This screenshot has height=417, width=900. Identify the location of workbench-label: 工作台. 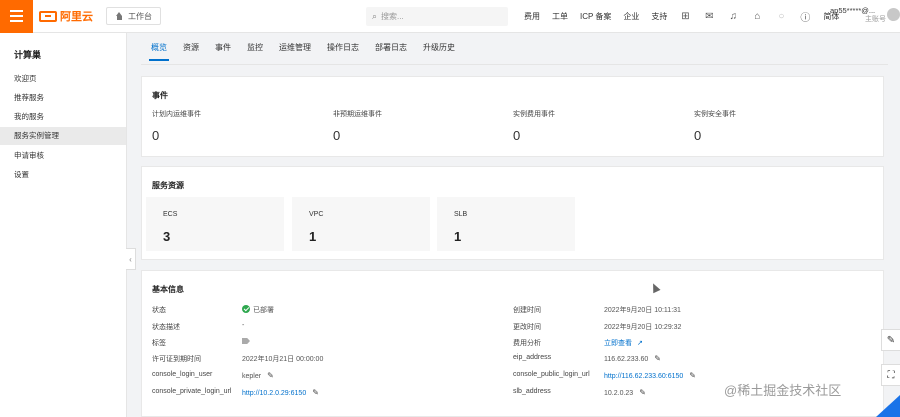
(140, 16).